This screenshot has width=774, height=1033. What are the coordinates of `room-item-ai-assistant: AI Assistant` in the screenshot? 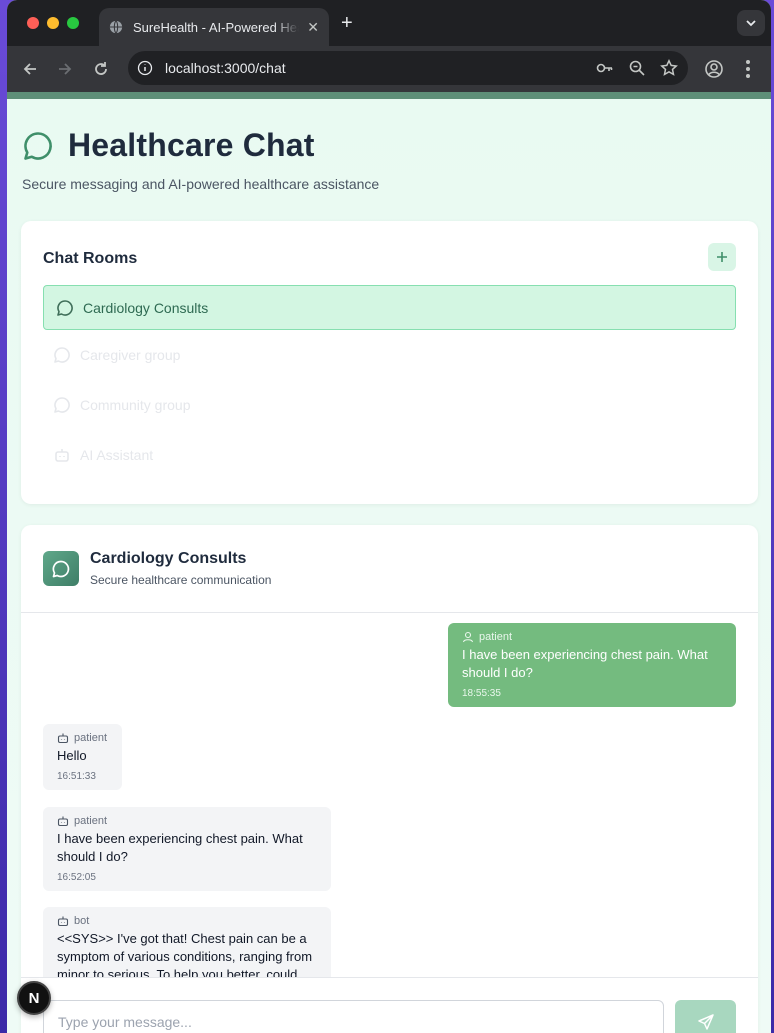 It's located at (389, 455).